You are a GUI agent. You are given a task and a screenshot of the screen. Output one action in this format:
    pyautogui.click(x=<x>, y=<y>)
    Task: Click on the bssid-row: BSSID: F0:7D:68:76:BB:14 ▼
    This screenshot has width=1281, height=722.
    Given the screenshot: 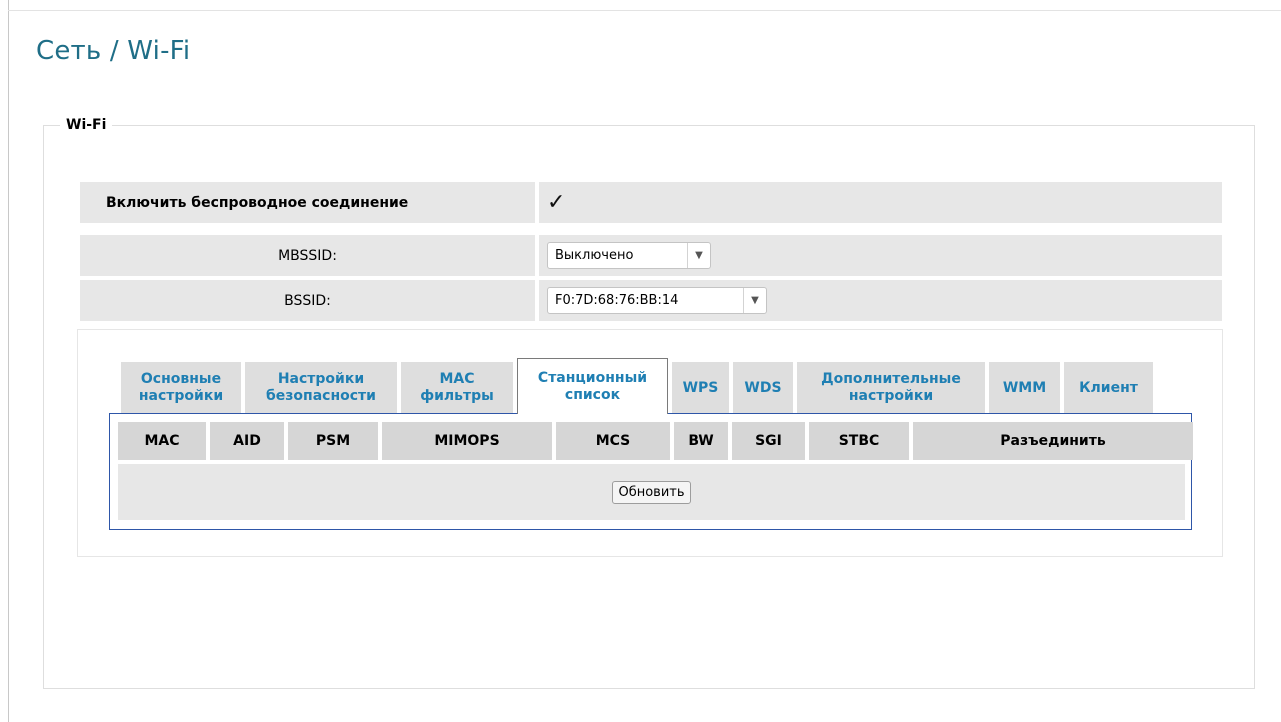 What is the action you would take?
    pyautogui.click(x=651, y=300)
    